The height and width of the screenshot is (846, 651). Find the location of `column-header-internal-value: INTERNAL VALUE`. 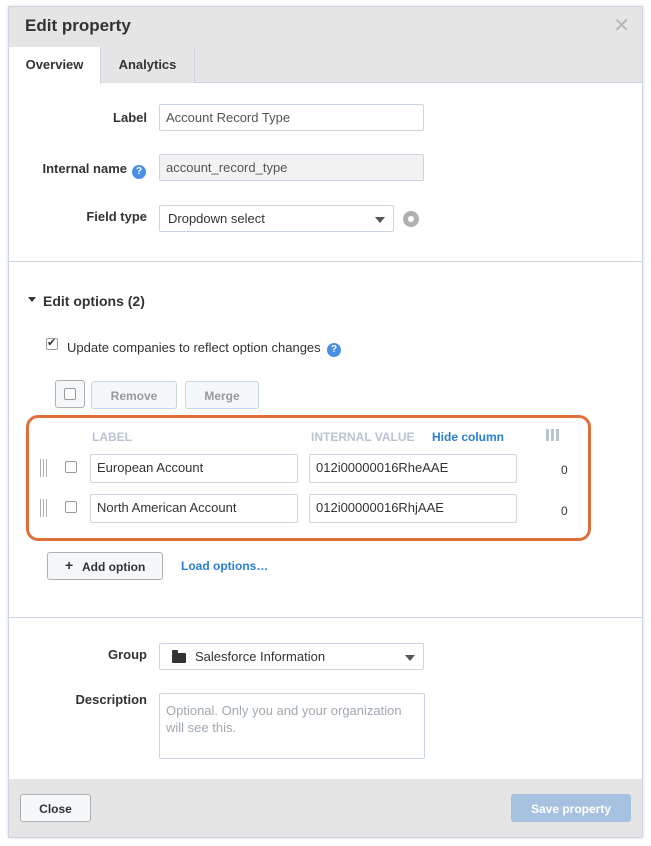

column-header-internal-value: INTERNAL VALUE is located at coordinates (363, 437).